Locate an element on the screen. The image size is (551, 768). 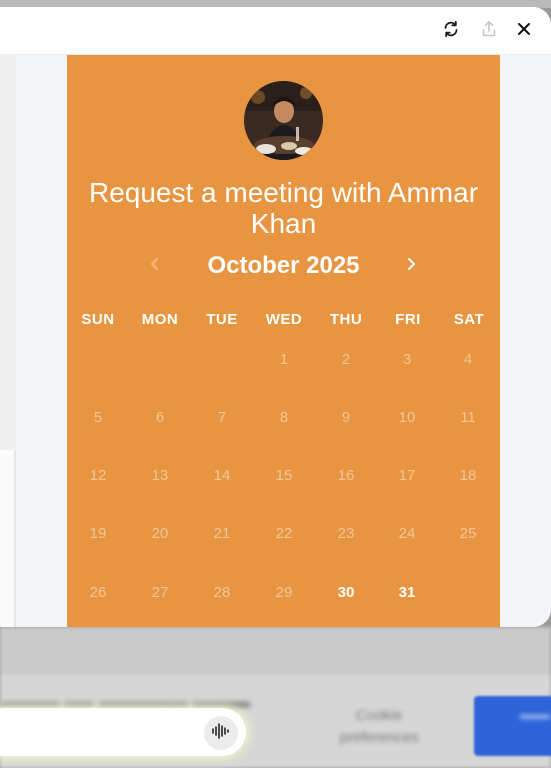
calendar-day: 2 is located at coordinates (346, 359).